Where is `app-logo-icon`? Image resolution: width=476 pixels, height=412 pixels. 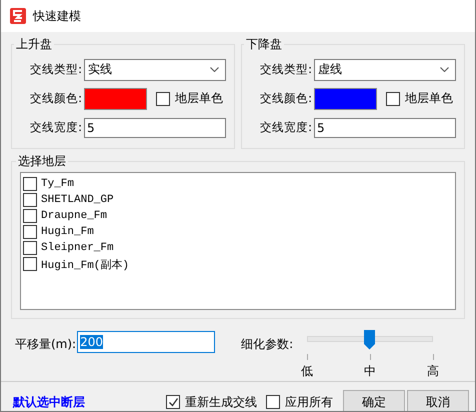 app-logo-icon is located at coordinates (18, 16).